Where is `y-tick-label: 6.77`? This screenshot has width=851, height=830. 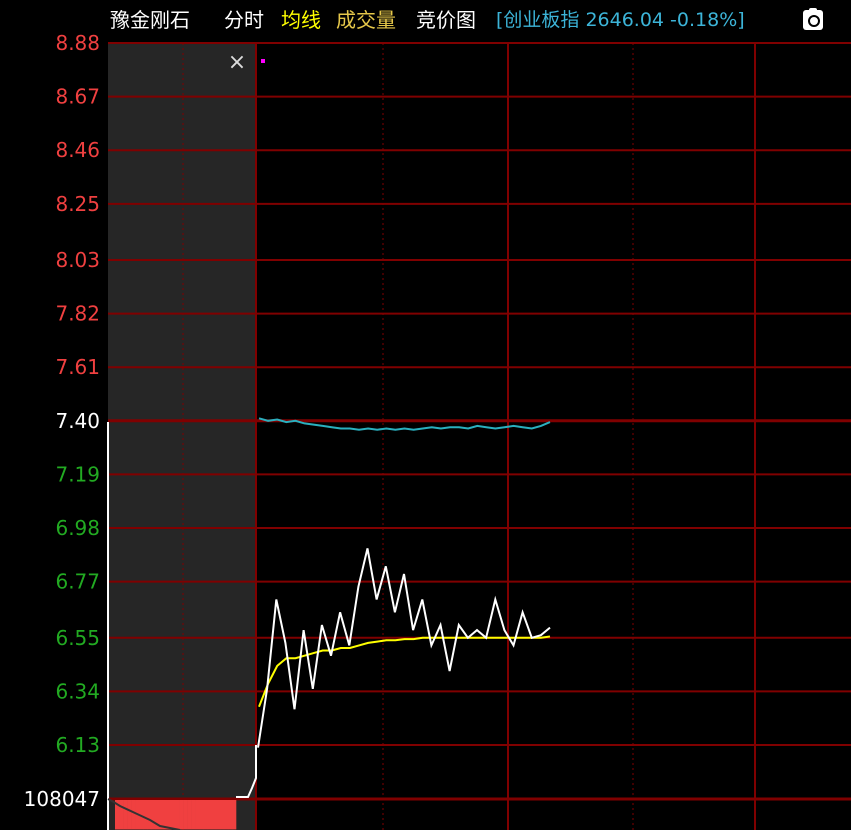
y-tick-label: 6.77 is located at coordinates (77, 582).